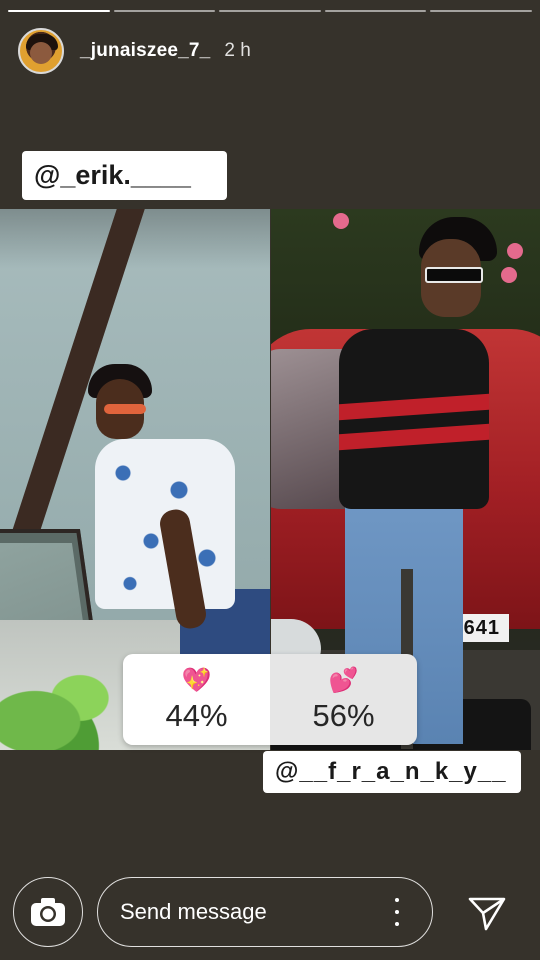 Image resolution: width=540 pixels, height=960 pixels. Describe the element at coordinates (397, 912) in the screenshot. I see `more-options-icon` at that location.